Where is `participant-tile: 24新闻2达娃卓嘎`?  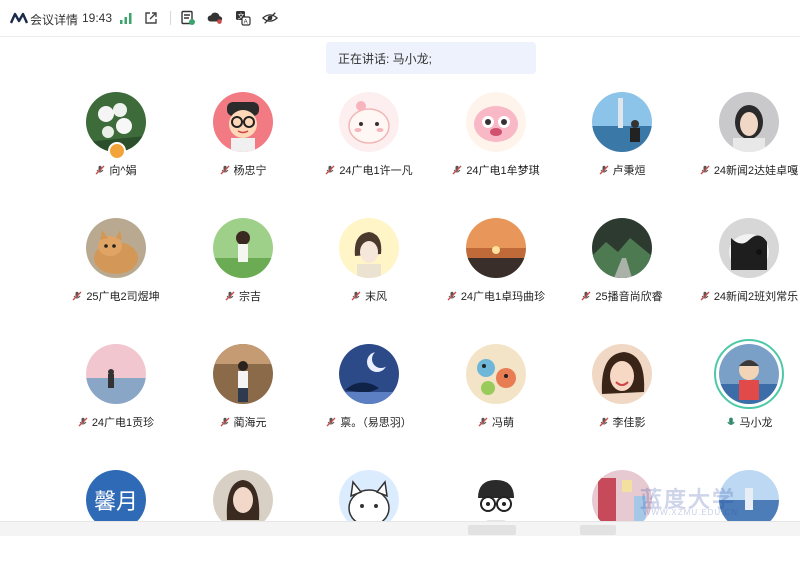
participant-tile: 24新闻2达娃卓嘎 is located at coordinates (743, 147).